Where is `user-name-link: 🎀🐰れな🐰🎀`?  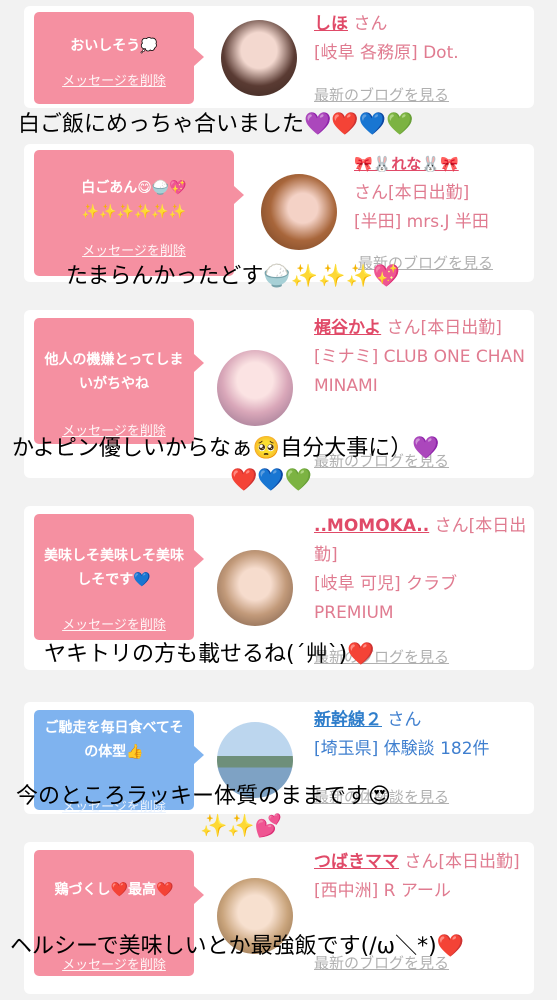
user-name-link: 🎀🐰れな🐰🎀 is located at coordinates (406, 164).